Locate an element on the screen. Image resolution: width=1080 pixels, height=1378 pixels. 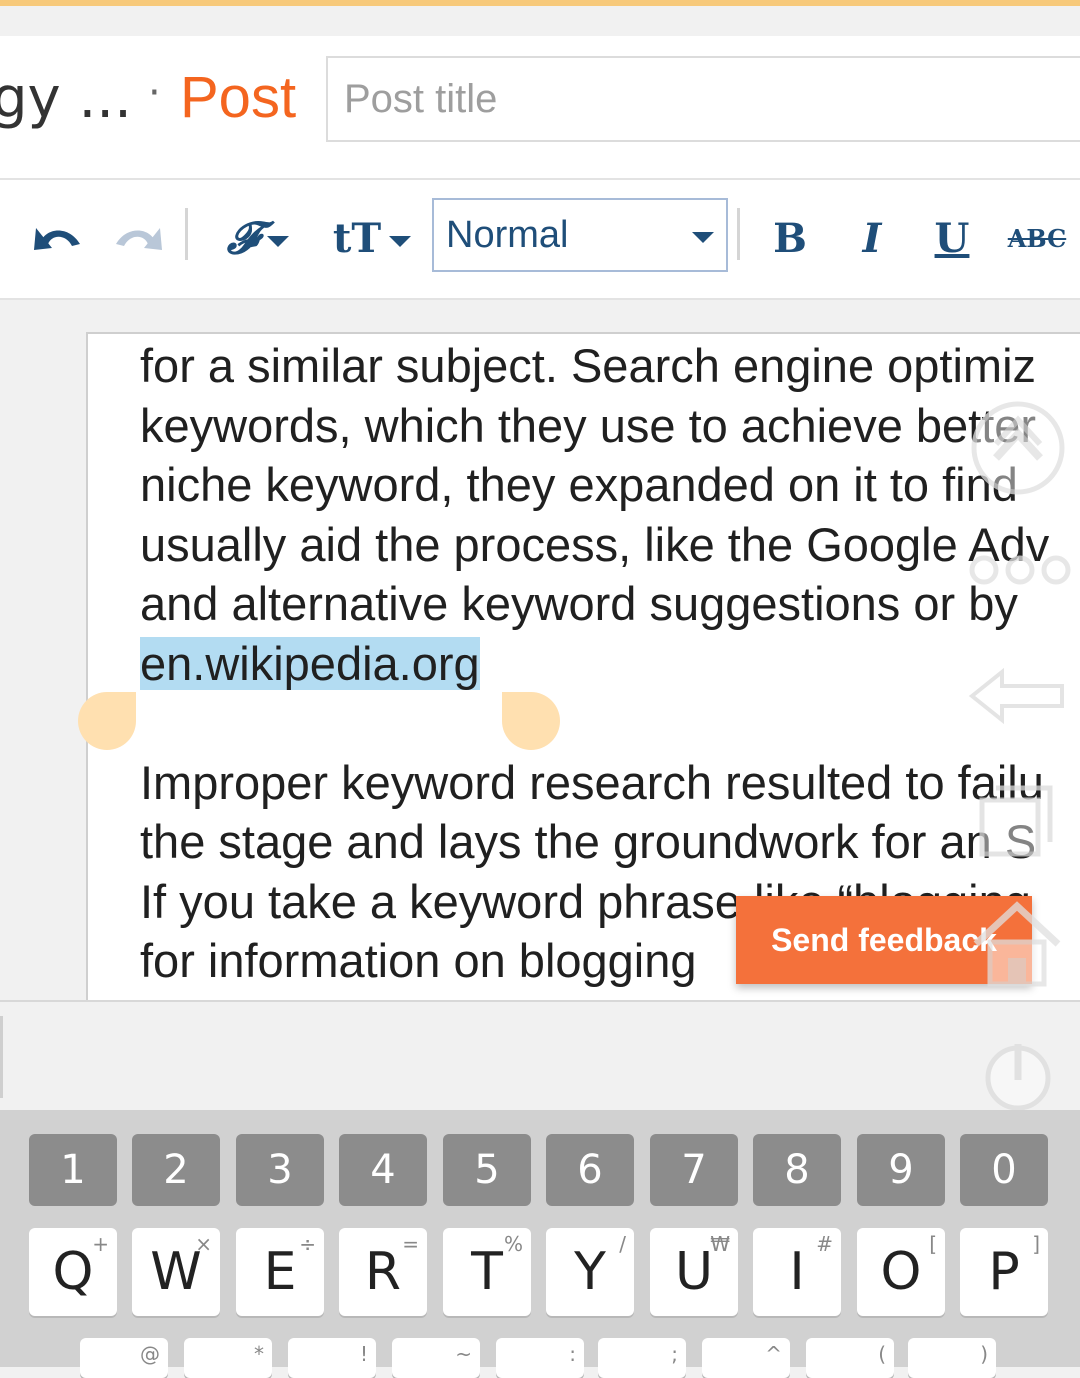
power-icon is located at coordinates (1018, 1074).